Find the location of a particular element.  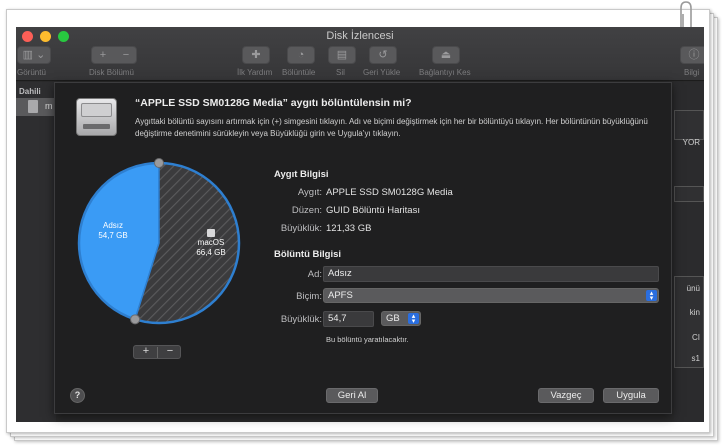

info-button: ⓘ is located at coordinates (692, 55).